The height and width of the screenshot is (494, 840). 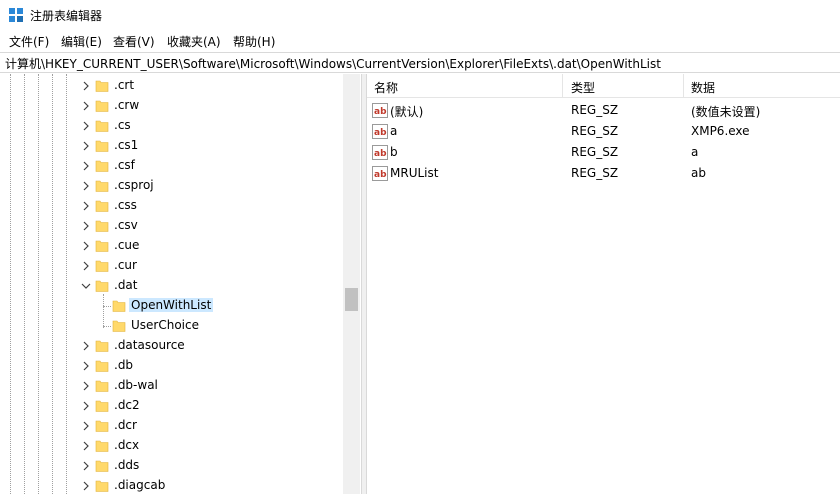 I want to click on tree-item-label: .csproj, so click(x=134, y=185).